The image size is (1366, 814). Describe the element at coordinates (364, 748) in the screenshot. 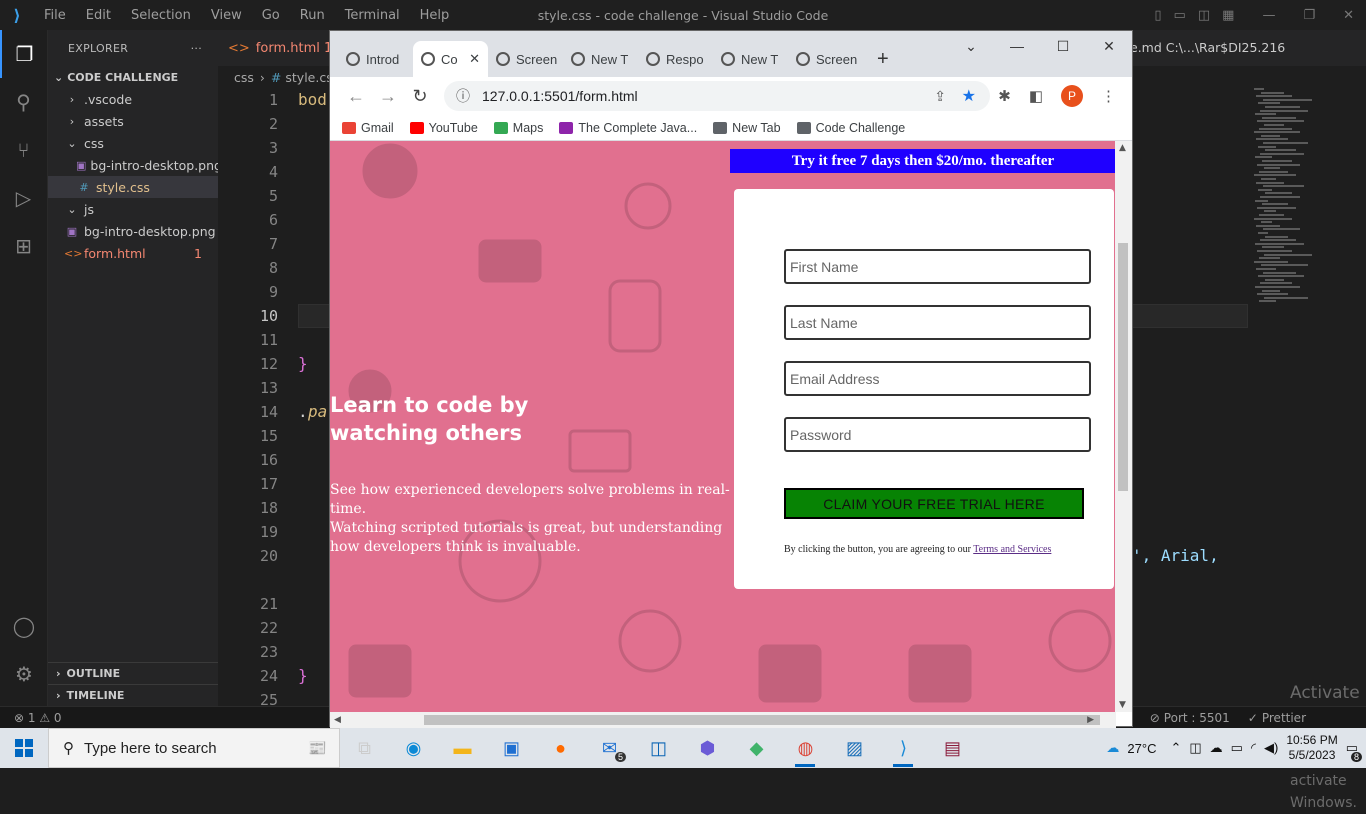

I see `task-view-icon: ⧉` at that location.